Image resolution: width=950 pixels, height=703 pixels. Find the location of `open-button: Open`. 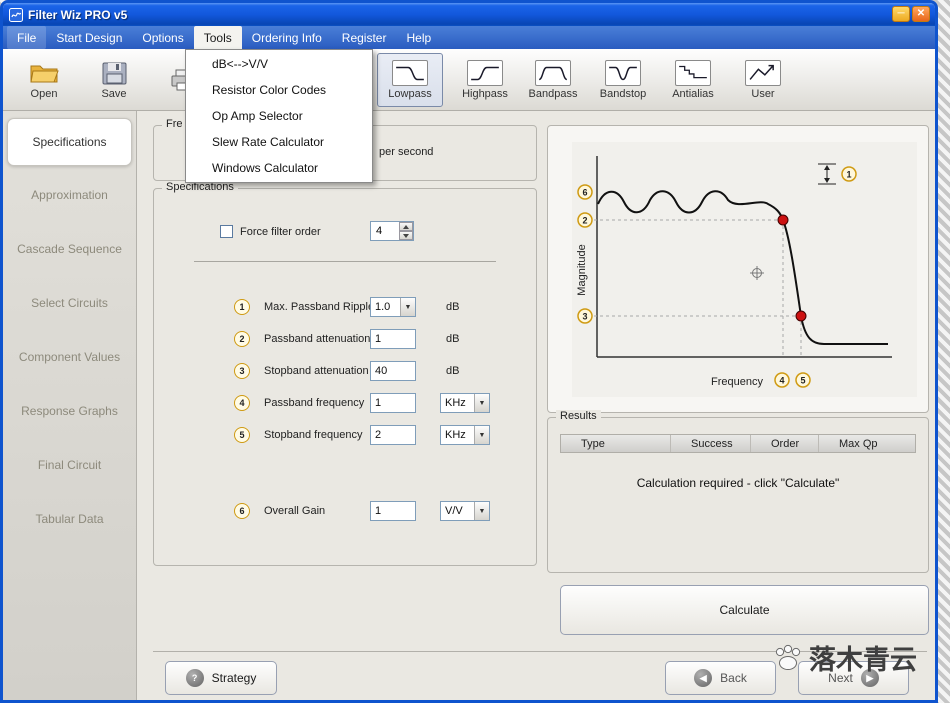

open-button: Open is located at coordinates (44, 80).